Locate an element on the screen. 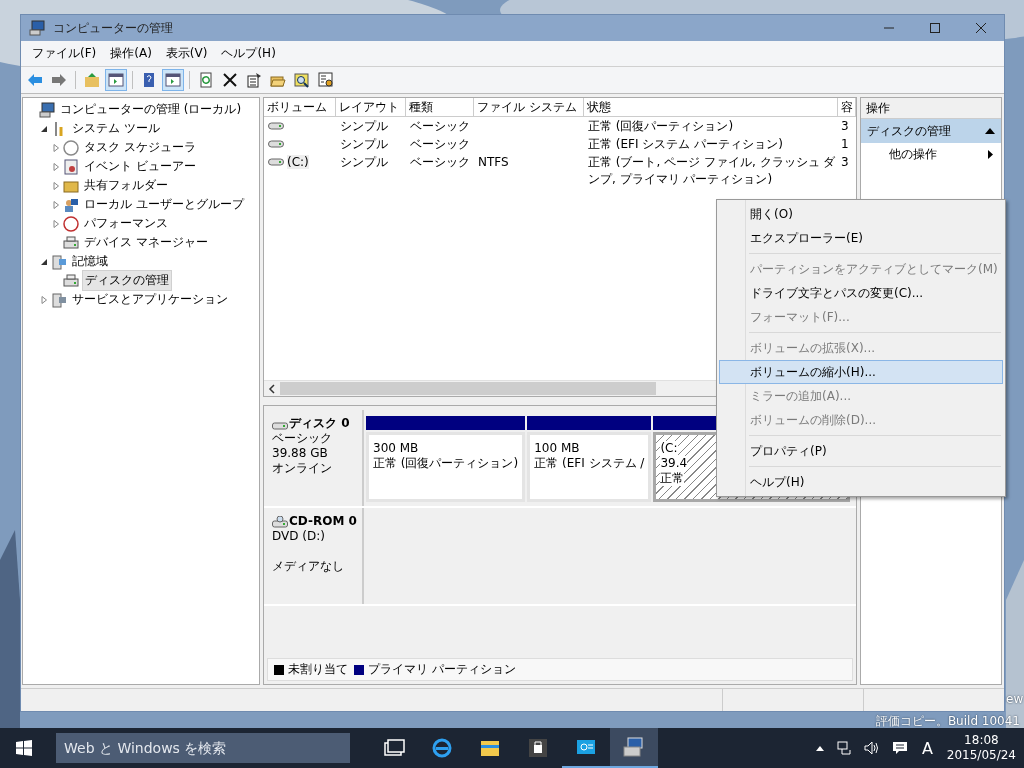 Image resolution: width=1024 pixels, height=768 pixels. shopping-bag-icon is located at coordinates (538, 748).